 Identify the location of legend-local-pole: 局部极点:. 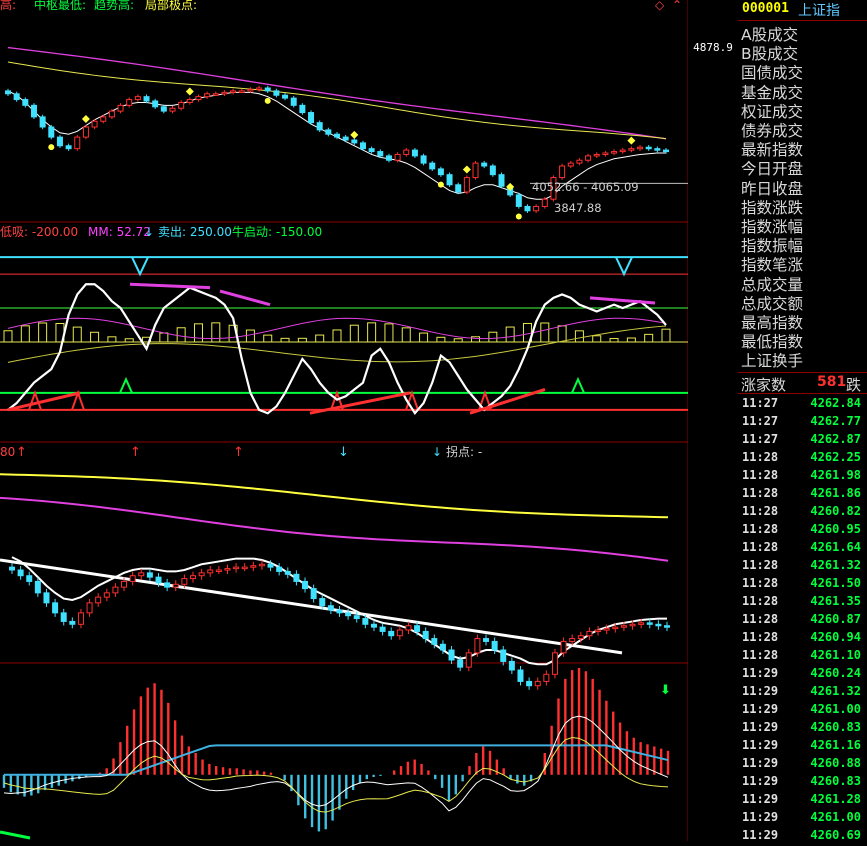
(171, 6).